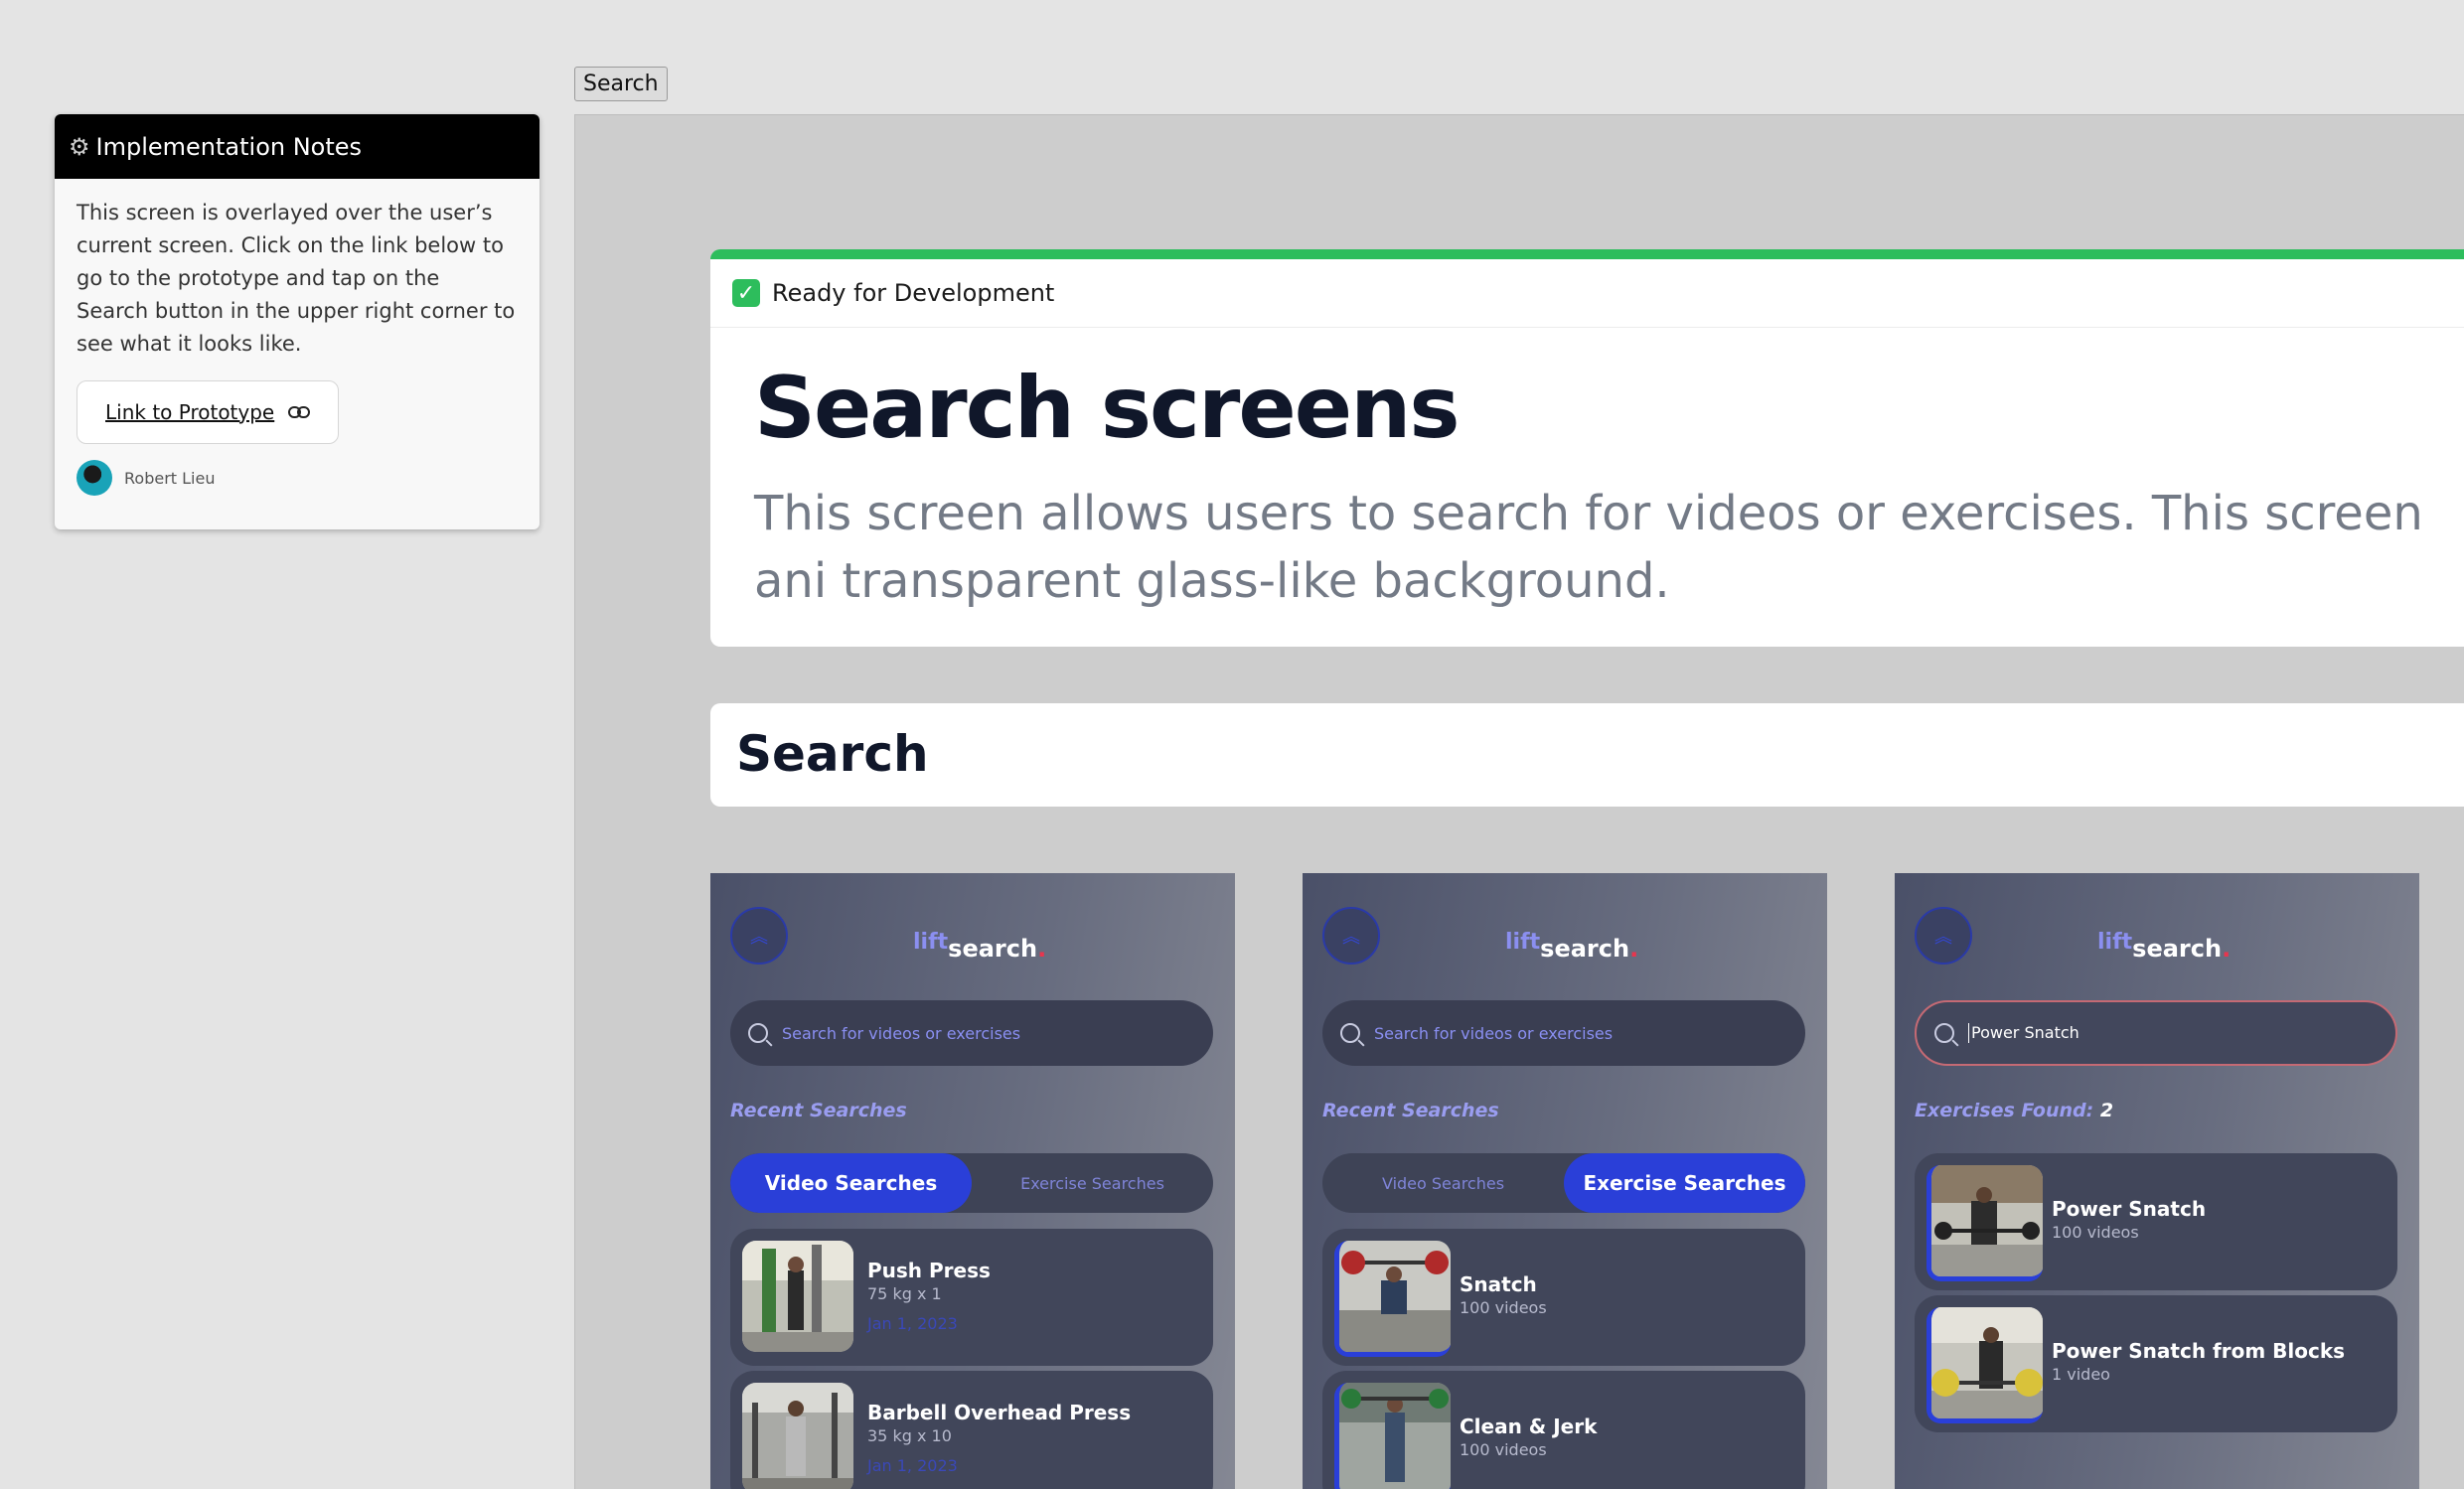 The width and height of the screenshot is (2464, 1489). I want to click on author: Robert Lieu, so click(297, 478).